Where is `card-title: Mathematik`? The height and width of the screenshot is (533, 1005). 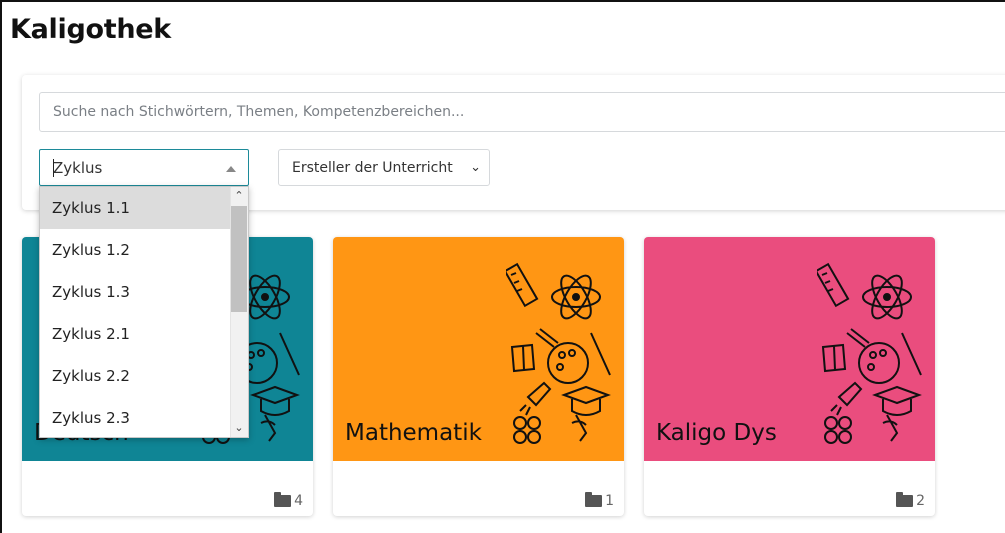 card-title: Mathematik is located at coordinates (413, 433).